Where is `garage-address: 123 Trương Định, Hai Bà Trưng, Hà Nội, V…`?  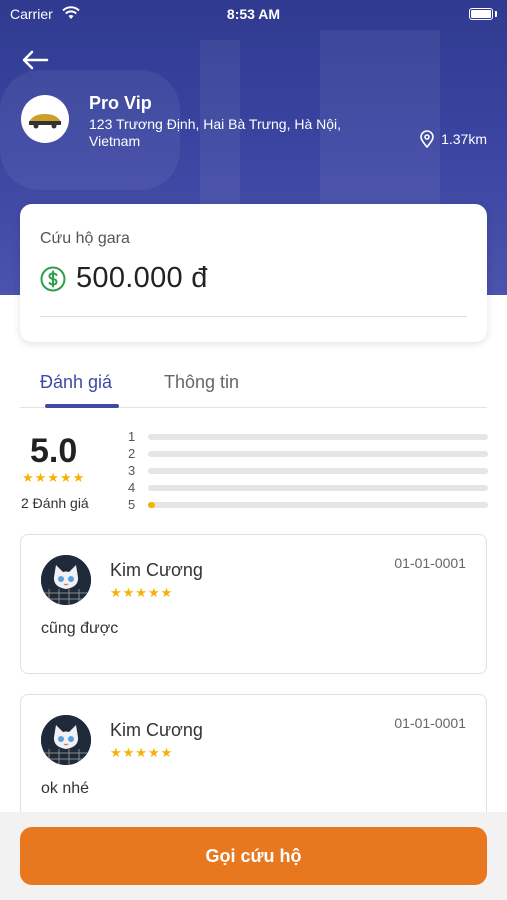 garage-address: 123 Trương Định, Hai Bà Trưng, Hà Nội, V… is located at coordinates (215, 132).